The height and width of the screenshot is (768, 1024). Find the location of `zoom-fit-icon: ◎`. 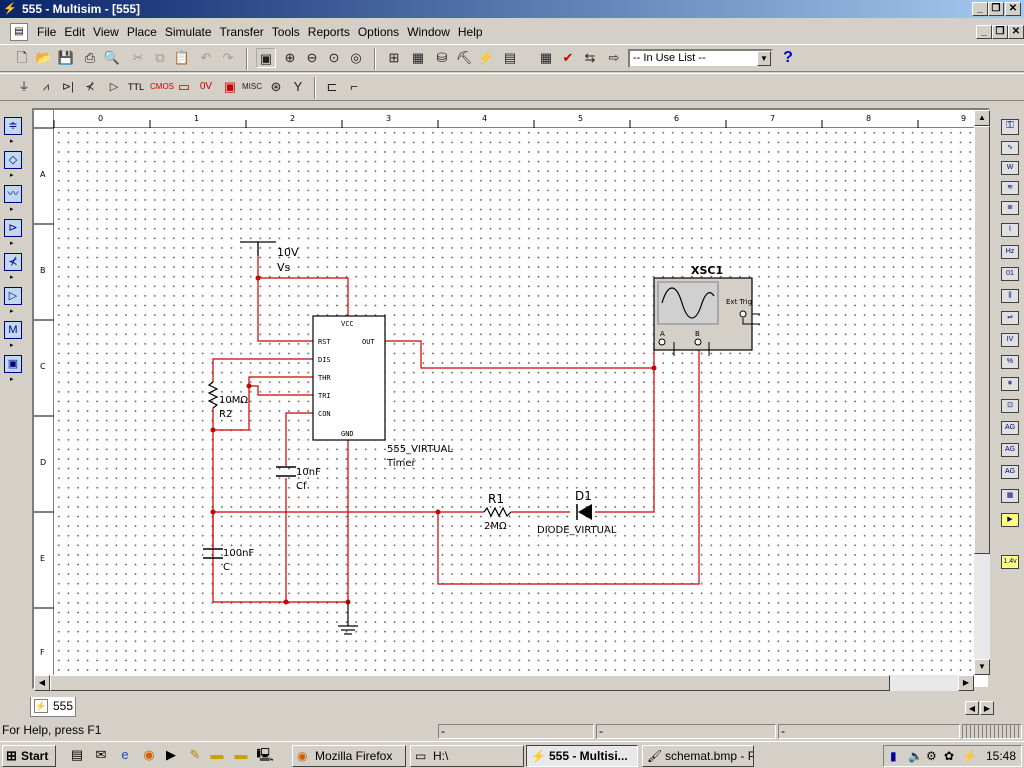

zoom-fit-icon: ◎ is located at coordinates (356, 58).